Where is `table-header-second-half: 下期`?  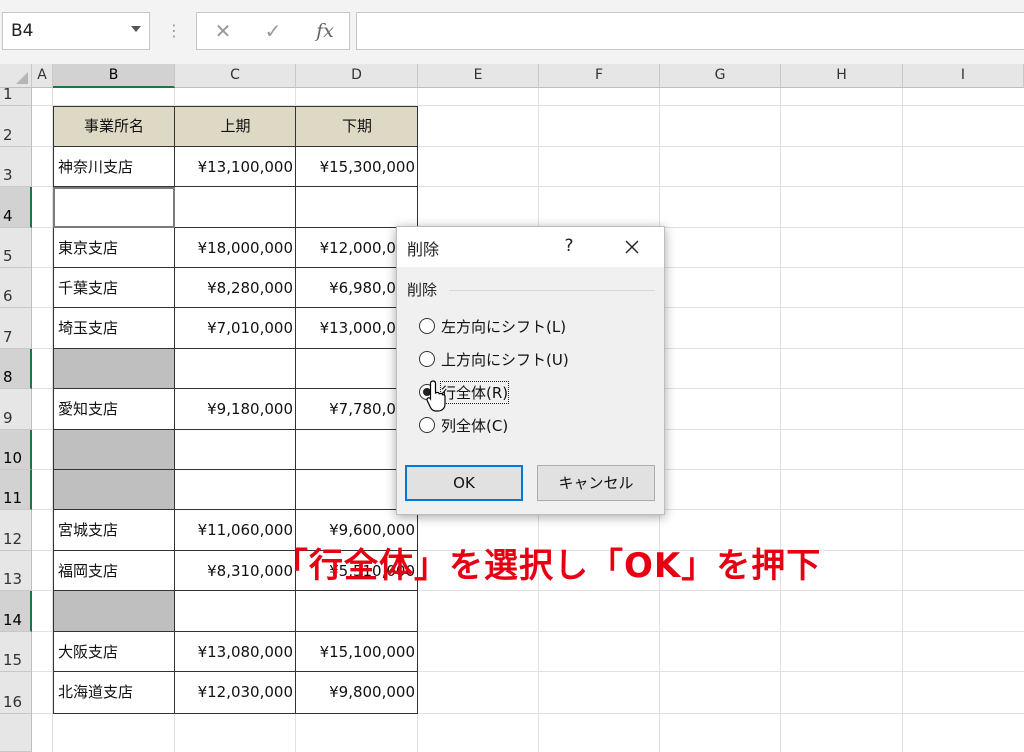 table-header-second-half: 下期 is located at coordinates (357, 126).